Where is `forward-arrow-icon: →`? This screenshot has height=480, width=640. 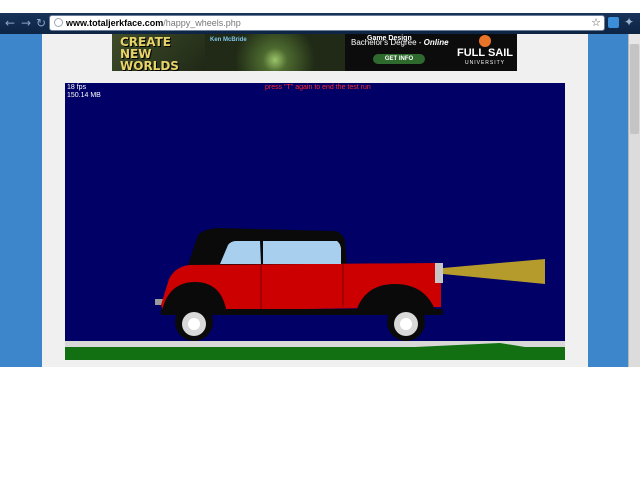
forward-arrow-icon: → is located at coordinates (26, 23).